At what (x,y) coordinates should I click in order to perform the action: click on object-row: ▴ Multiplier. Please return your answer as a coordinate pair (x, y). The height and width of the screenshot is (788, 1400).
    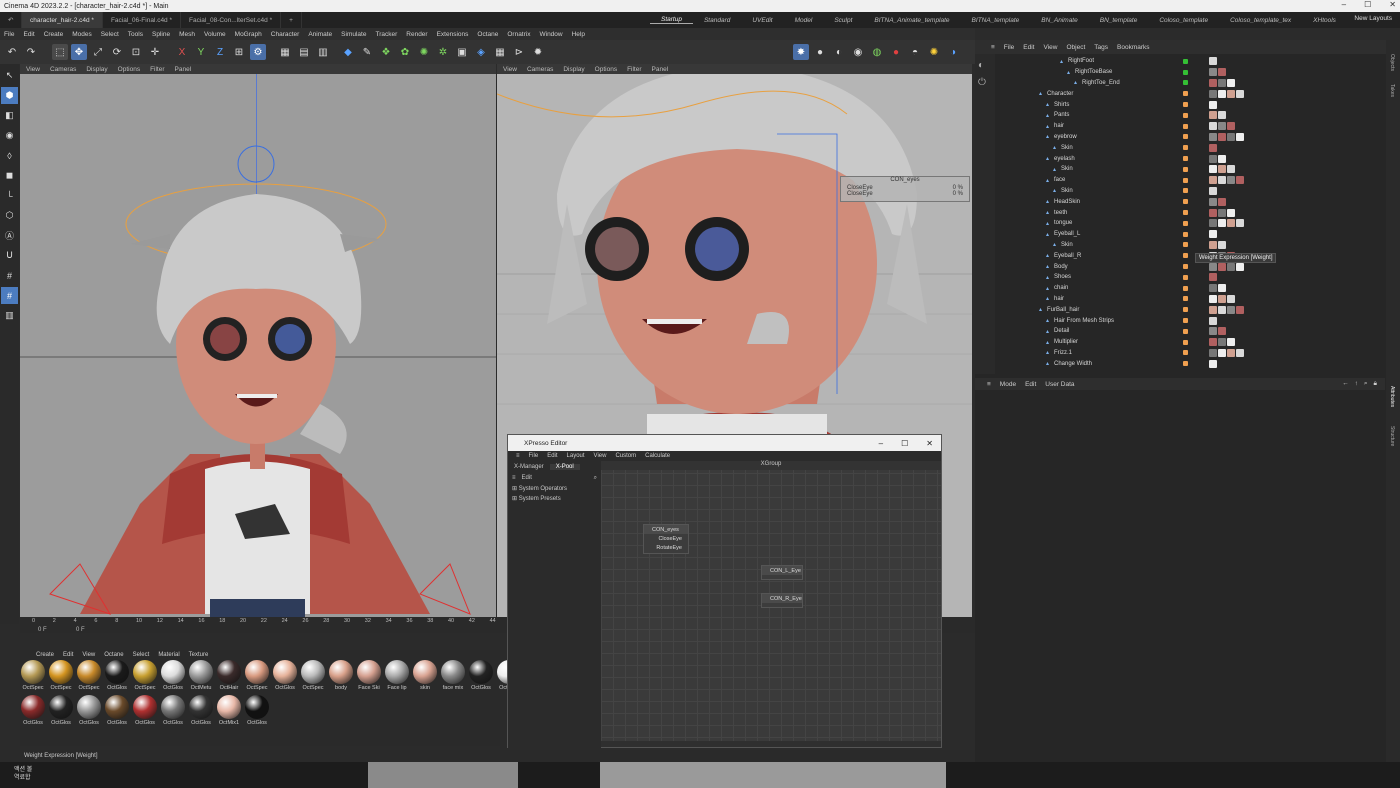
    Looking at the image, I should click on (1197, 342).